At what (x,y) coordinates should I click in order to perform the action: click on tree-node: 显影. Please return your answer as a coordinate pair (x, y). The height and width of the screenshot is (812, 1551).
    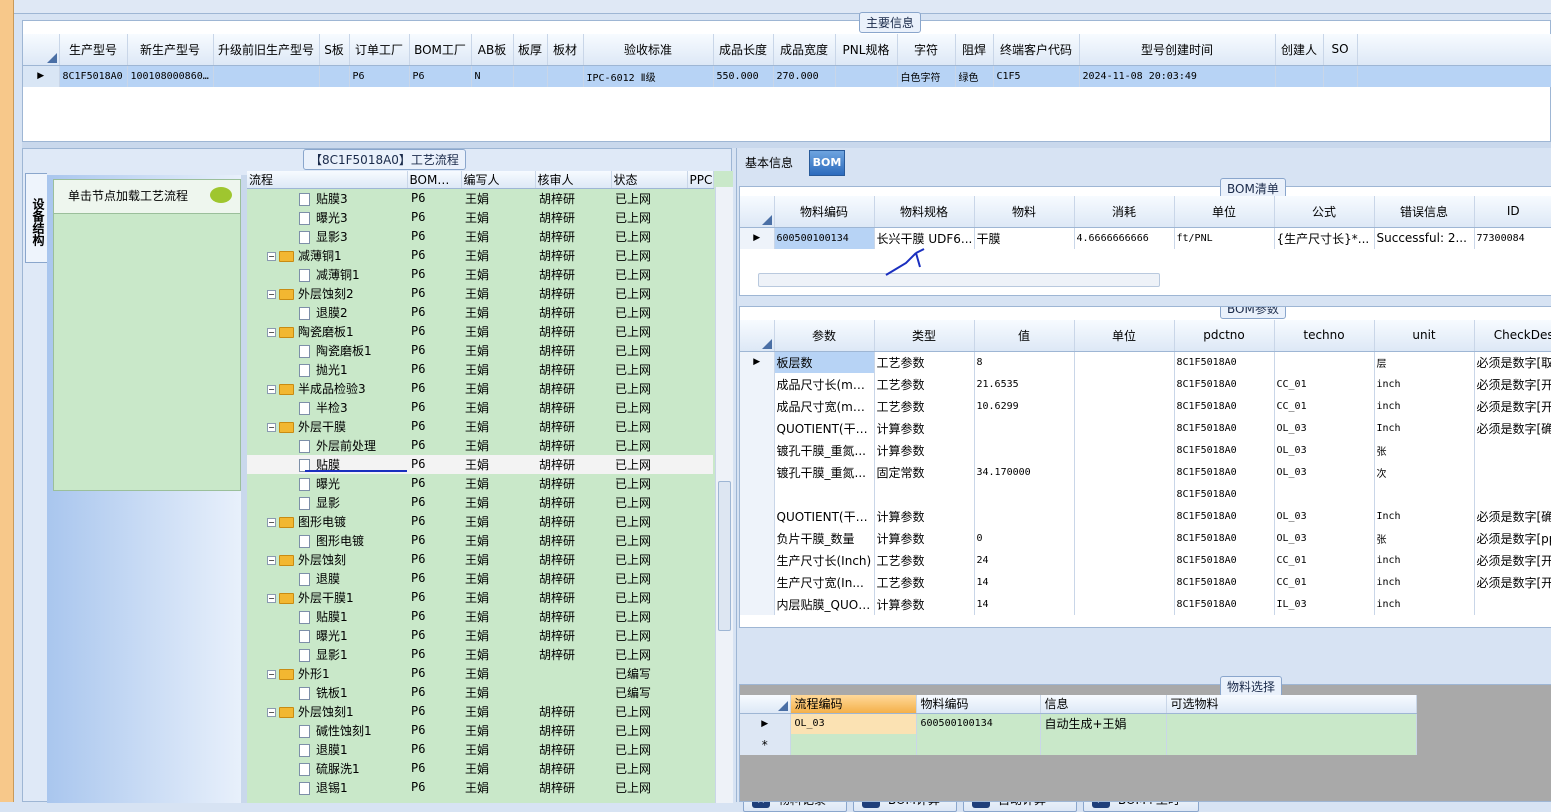
    Looking at the image, I should click on (327, 502).